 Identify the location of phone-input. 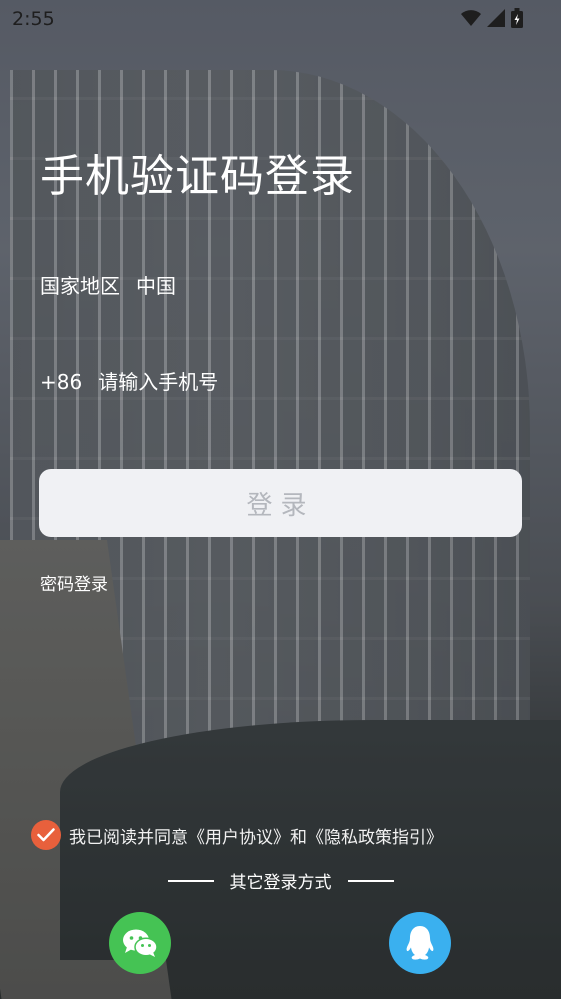
(248, 382).